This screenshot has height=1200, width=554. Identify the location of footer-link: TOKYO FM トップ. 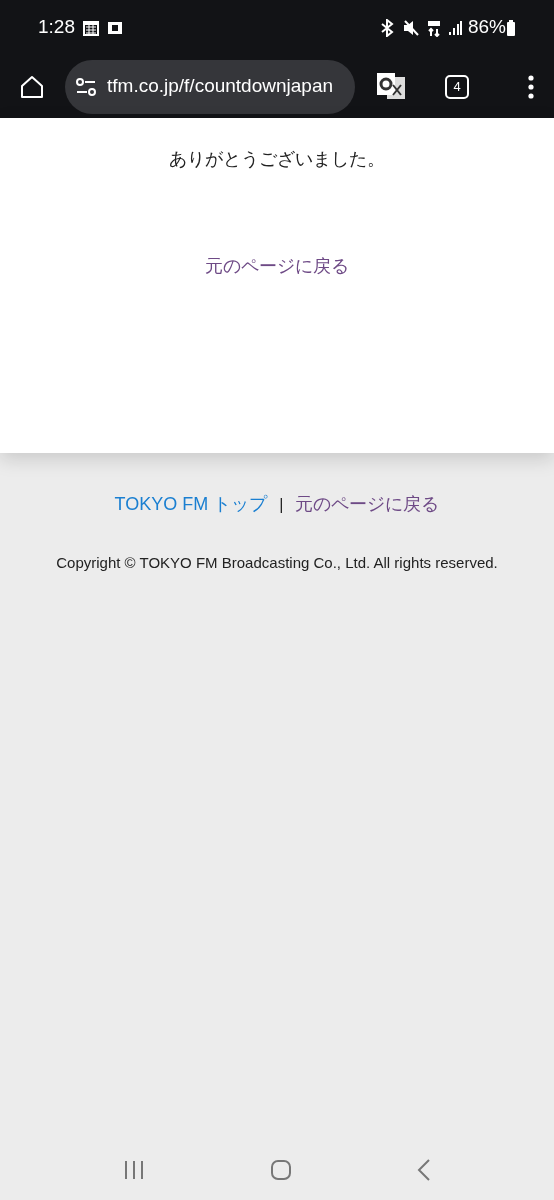
(191, 504).